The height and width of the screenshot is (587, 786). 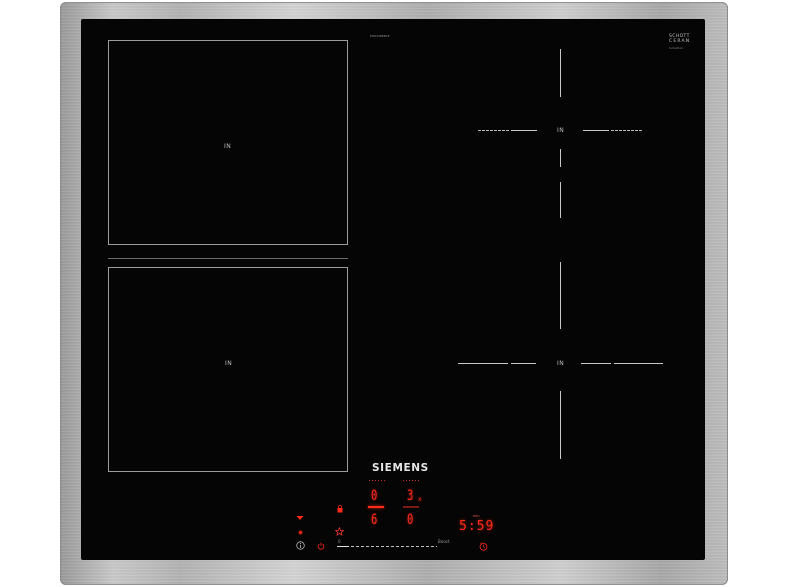 I want to click on power-level-display-bottom-right: 0, so click(x=410, y=520).